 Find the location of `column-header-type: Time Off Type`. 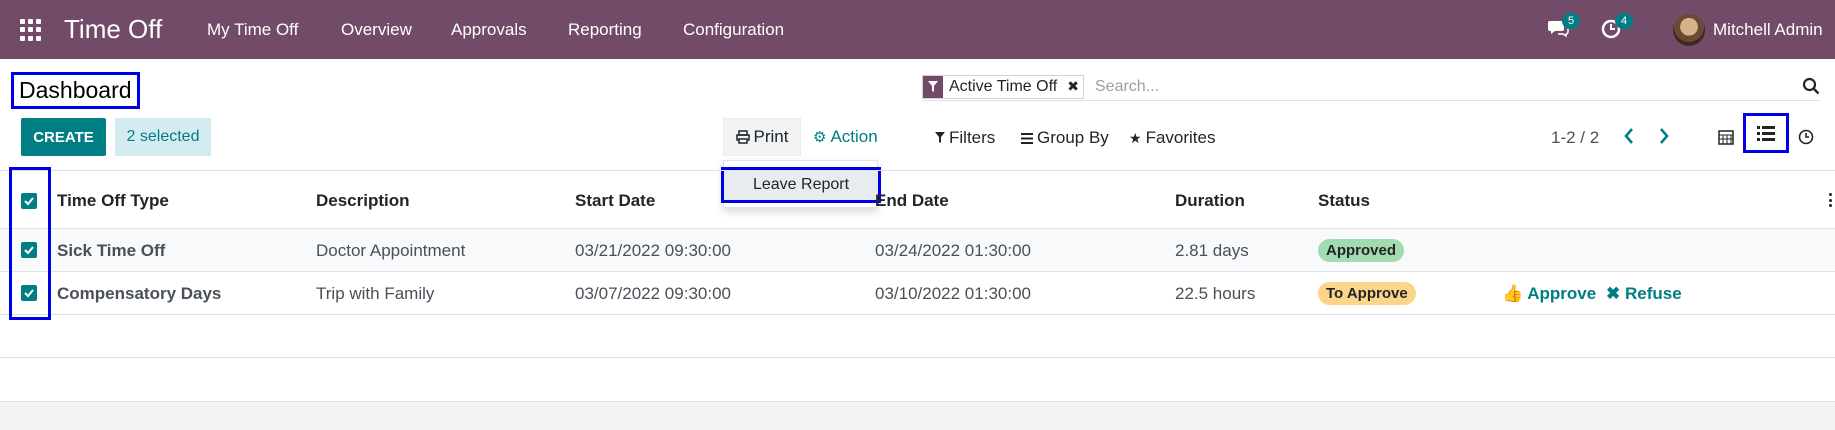

column-header-type: Time Off Type is located at coordinates (113, 201).